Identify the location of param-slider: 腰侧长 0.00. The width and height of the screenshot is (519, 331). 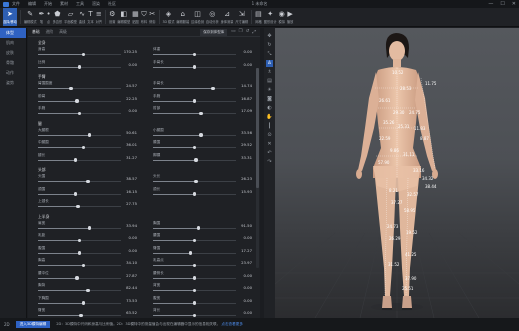
(202, 276).